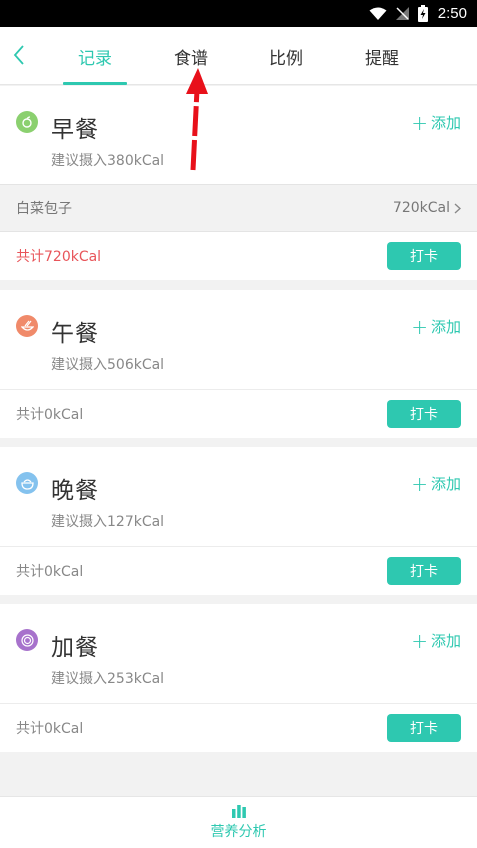 Image resolution: width=477 pixels, height=848 pixels. I want to click on bowl-chopsticks-icon, so click(27, 326).